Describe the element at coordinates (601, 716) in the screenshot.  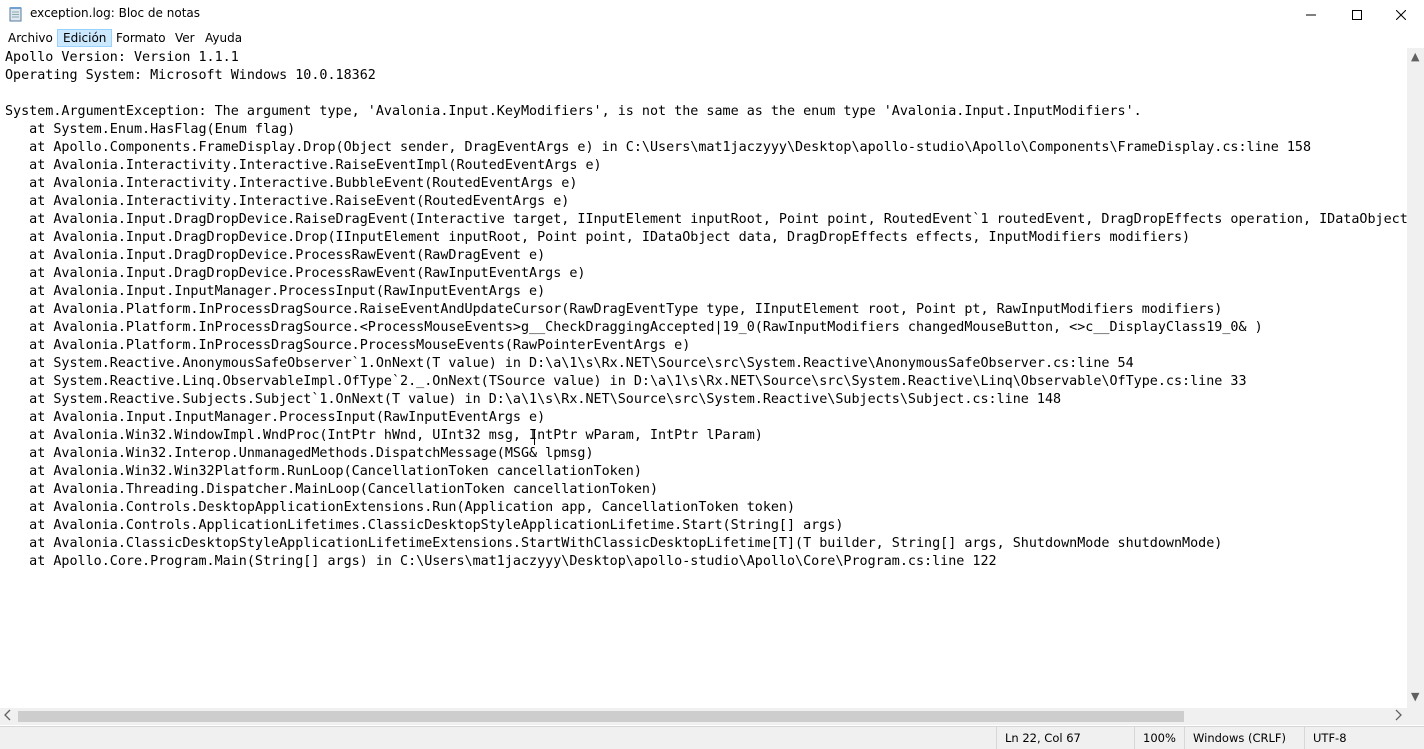
I see `horizontal-scroll-thumb` at that location.